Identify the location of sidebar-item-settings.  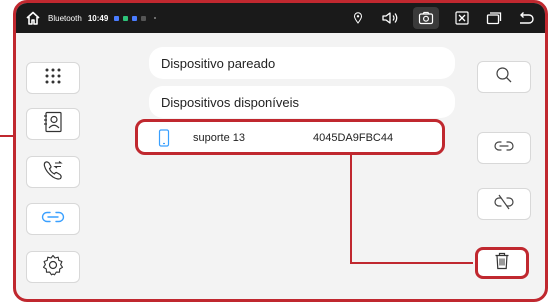
(53, 267).